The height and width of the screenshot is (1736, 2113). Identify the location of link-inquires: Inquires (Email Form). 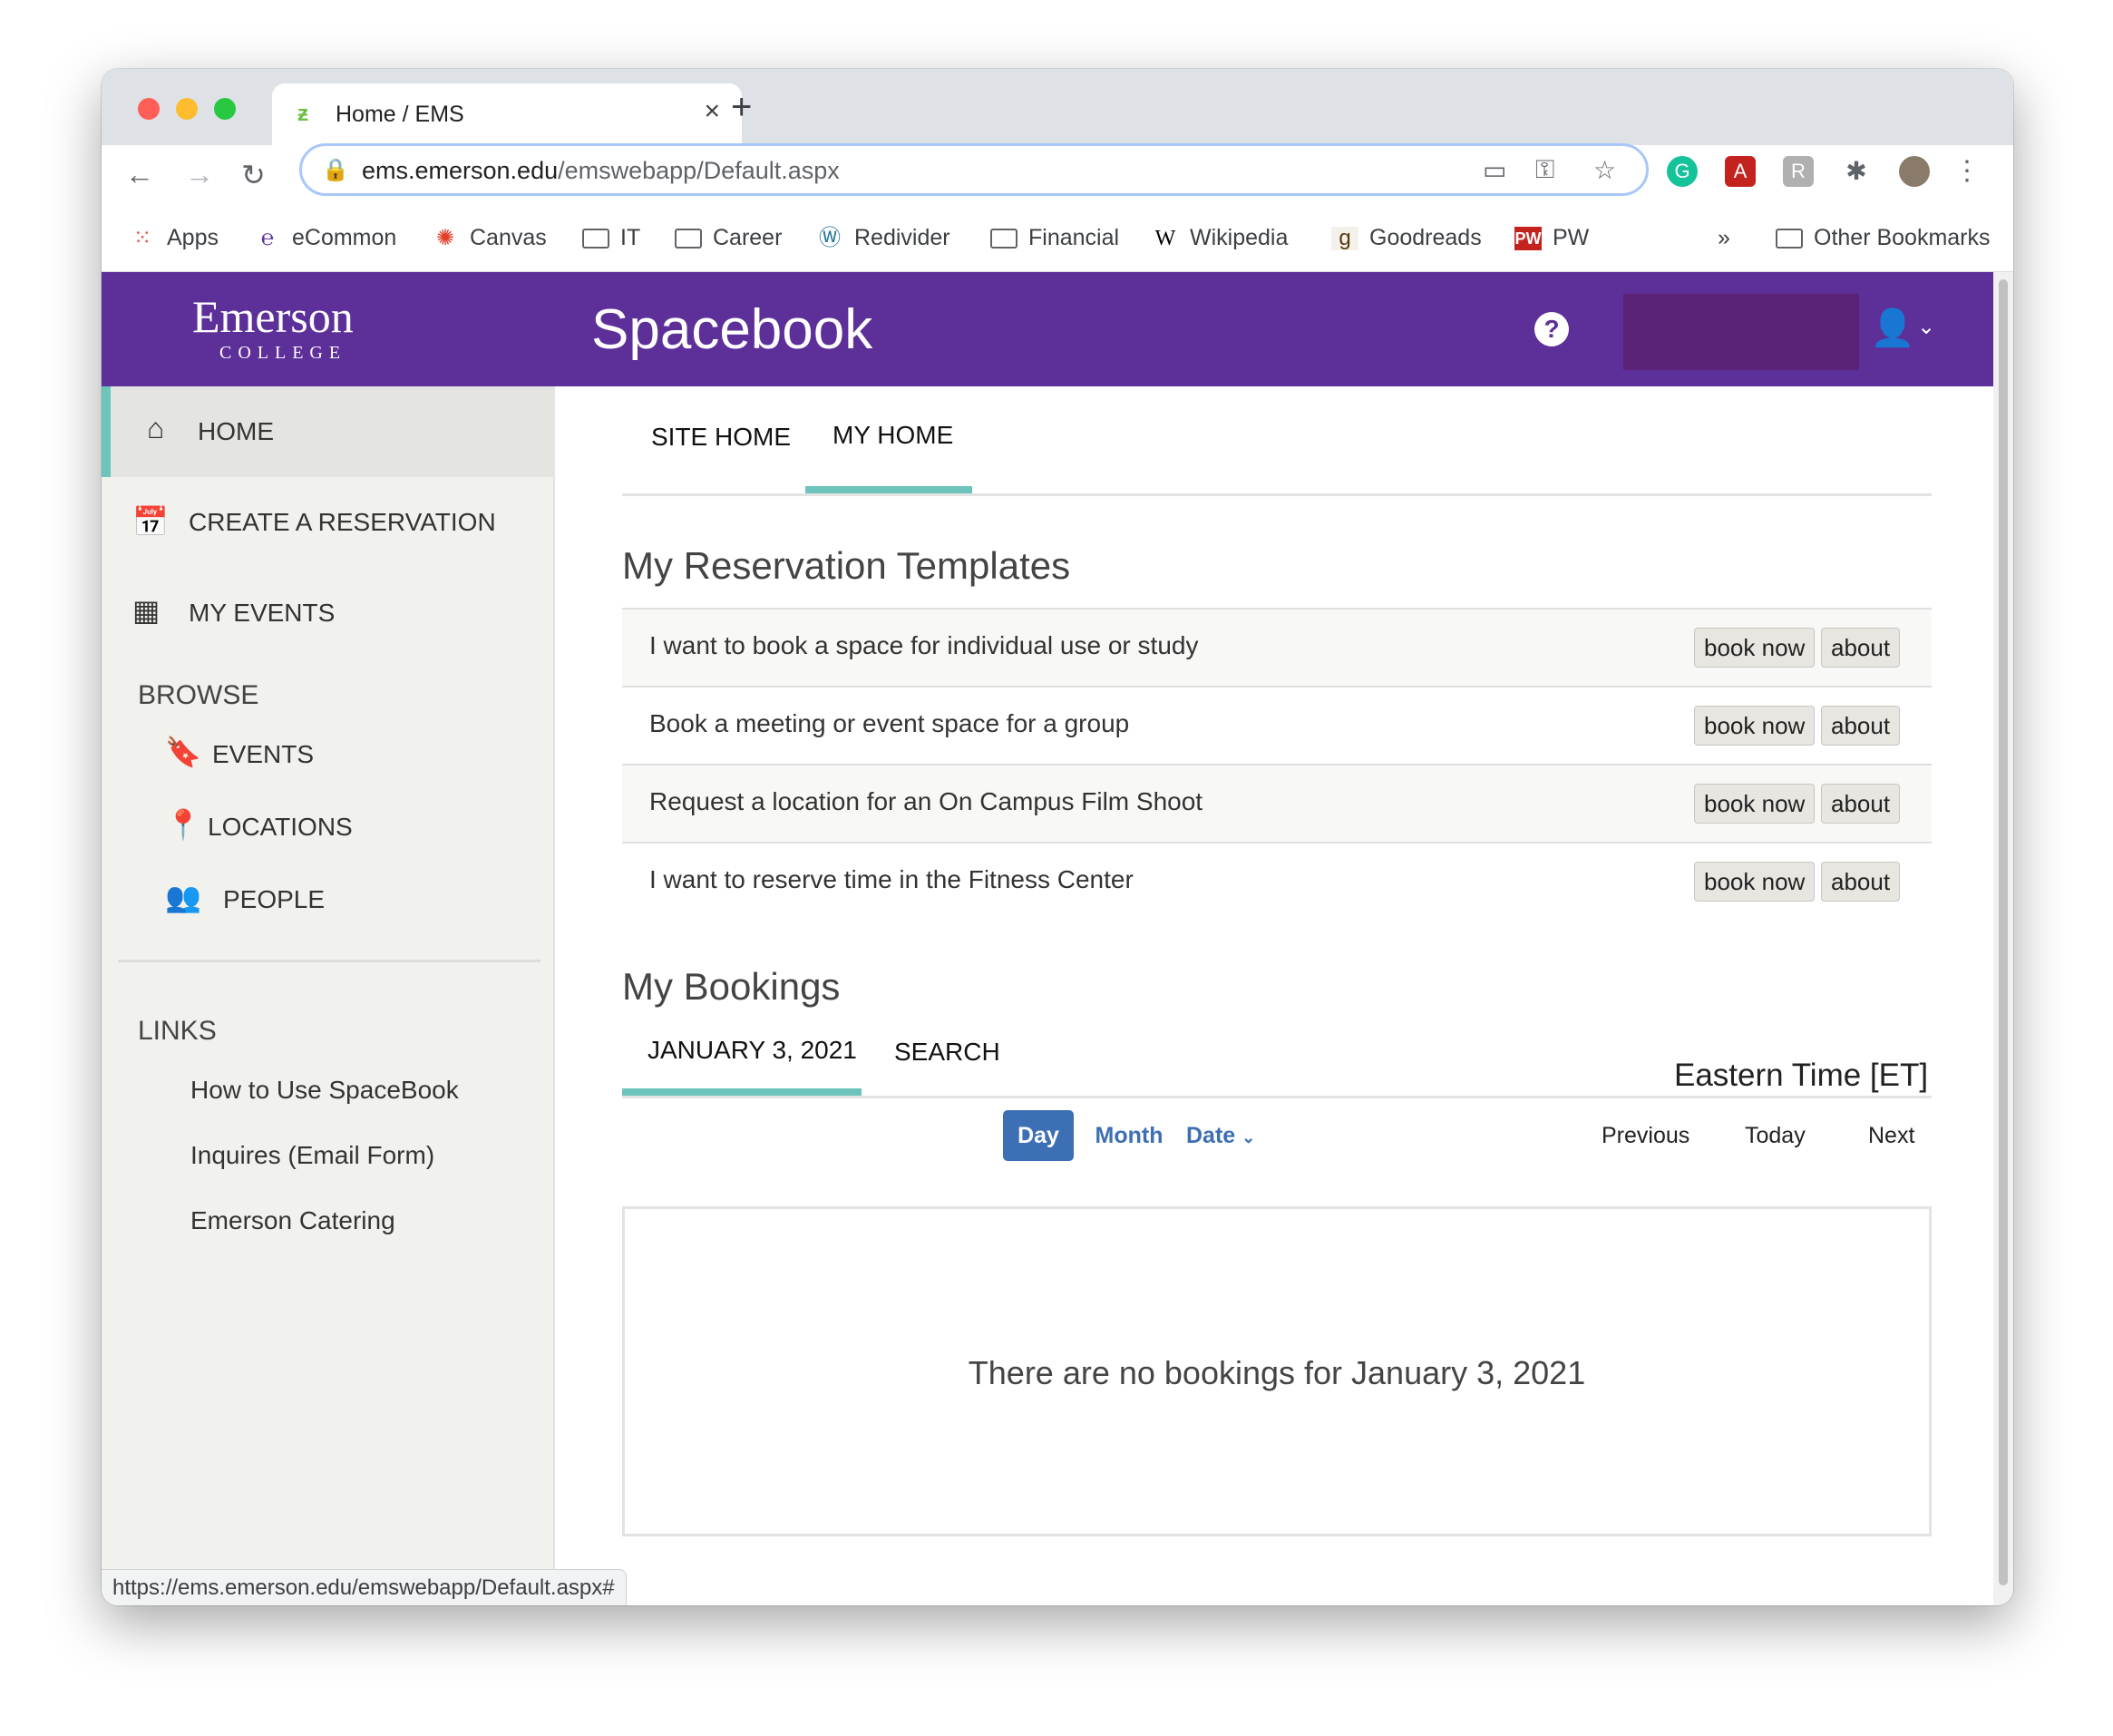
(312, 1155).